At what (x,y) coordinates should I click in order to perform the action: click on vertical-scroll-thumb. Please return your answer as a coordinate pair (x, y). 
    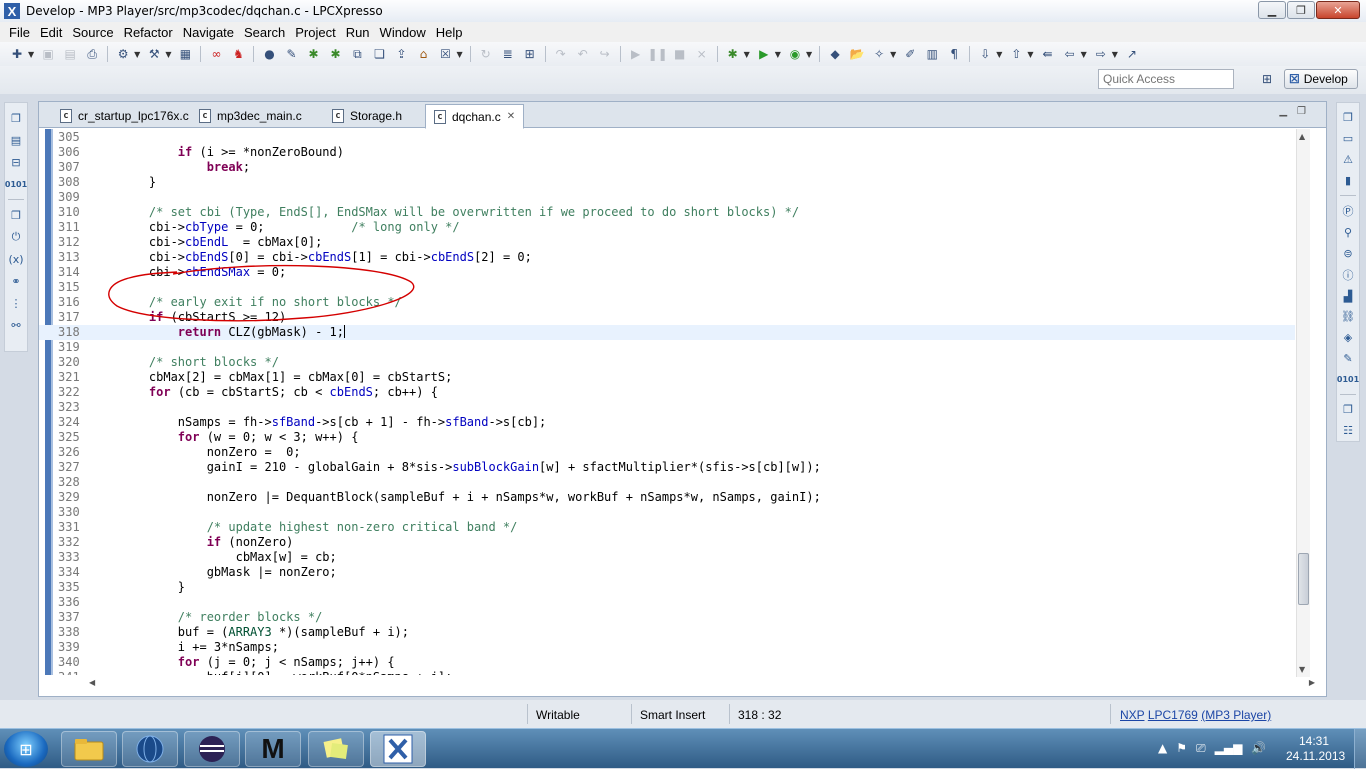
    Looking at the image, I should click on (1303, 579).